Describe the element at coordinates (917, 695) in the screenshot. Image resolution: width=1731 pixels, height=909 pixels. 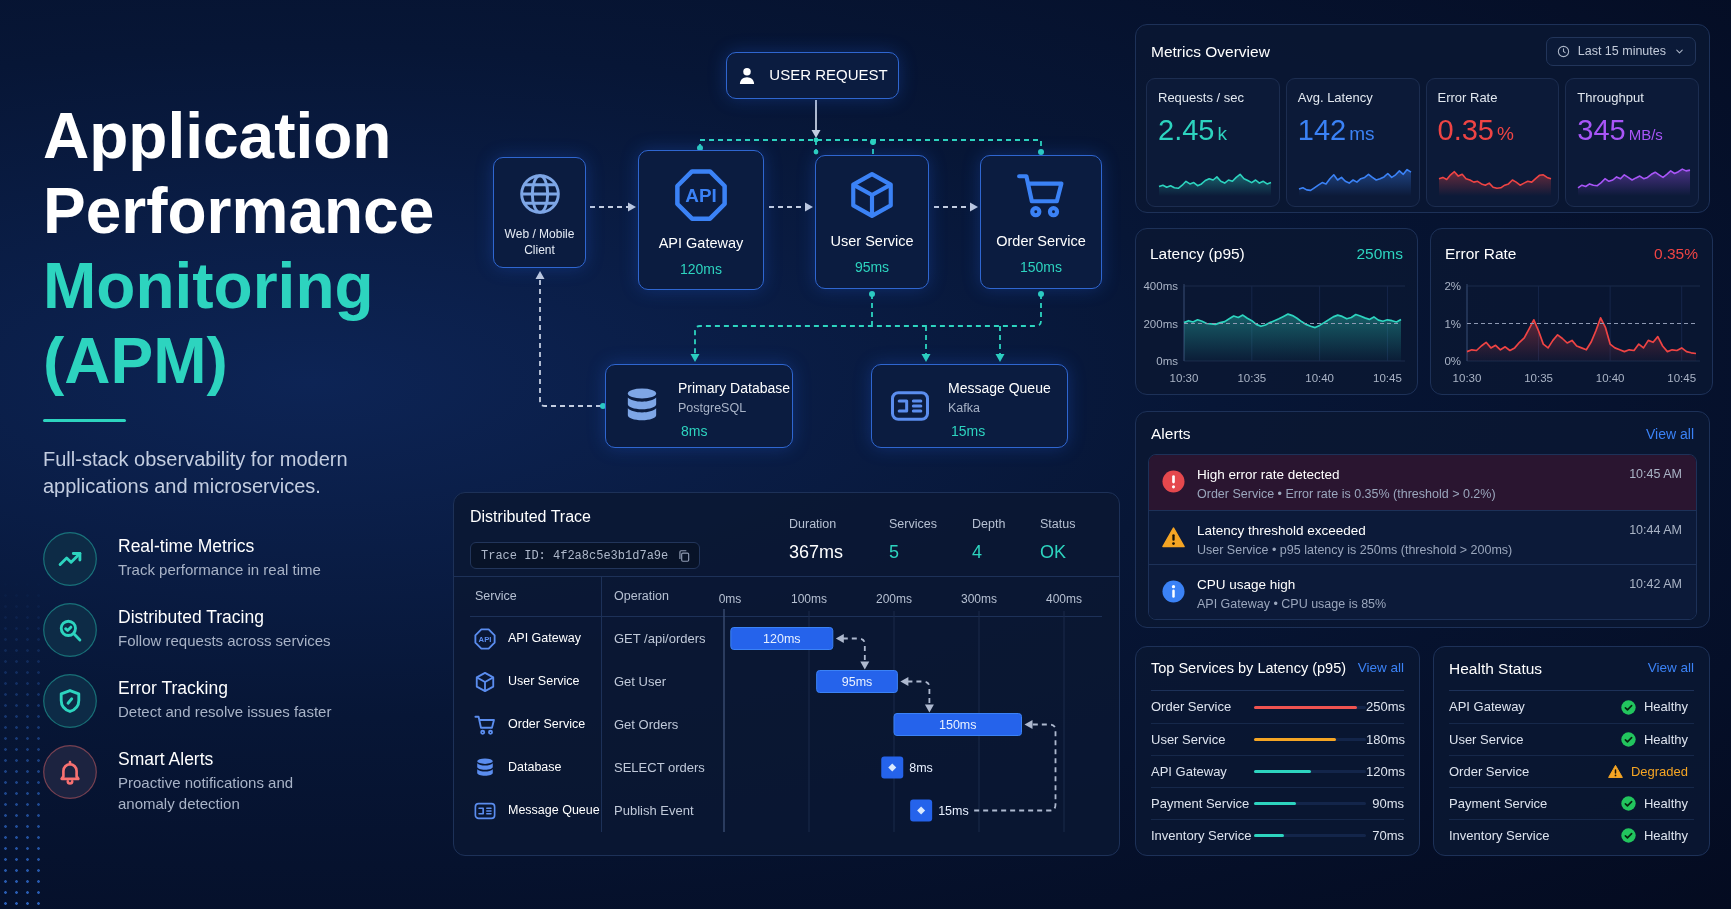
I see `dashed-arrow` at that location.